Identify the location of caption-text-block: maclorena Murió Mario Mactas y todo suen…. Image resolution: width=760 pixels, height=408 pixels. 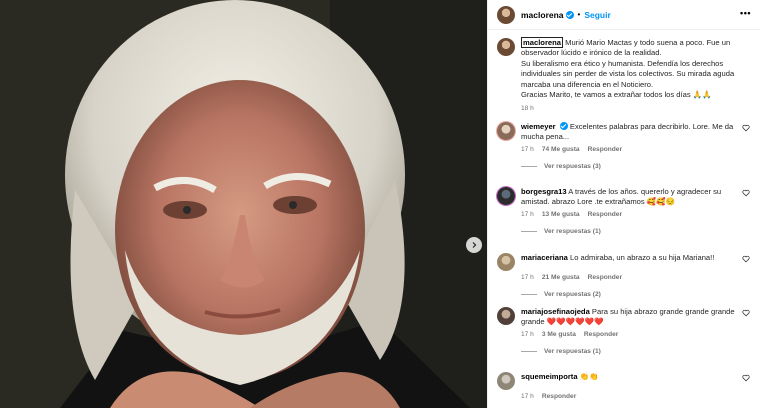
(638, 76).